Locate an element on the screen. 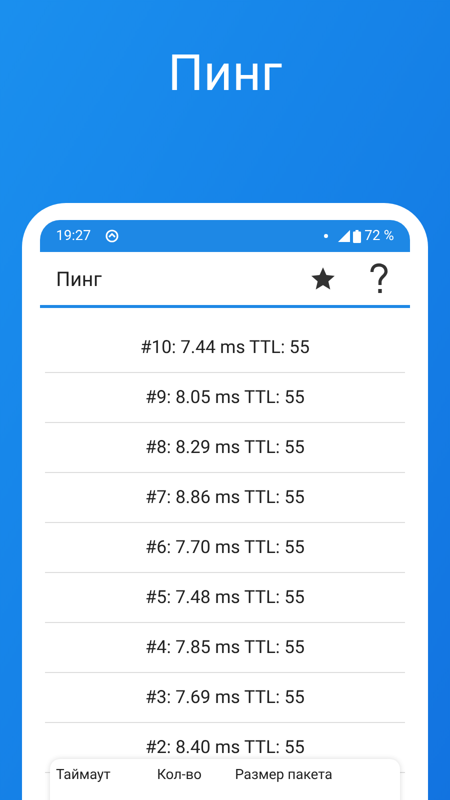 Image resolution: width=450 pixels, height=800 pixels. signal-icon is located at coordinates (344, 236).